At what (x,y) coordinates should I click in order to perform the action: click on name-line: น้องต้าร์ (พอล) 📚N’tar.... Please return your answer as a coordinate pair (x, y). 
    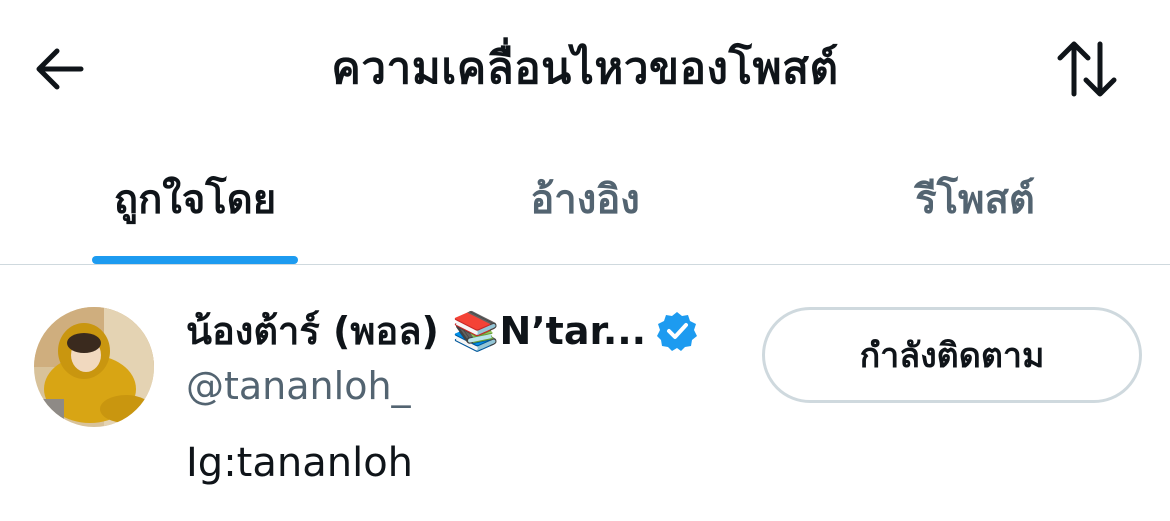
    Looking at the image, I should click on (466, 331).